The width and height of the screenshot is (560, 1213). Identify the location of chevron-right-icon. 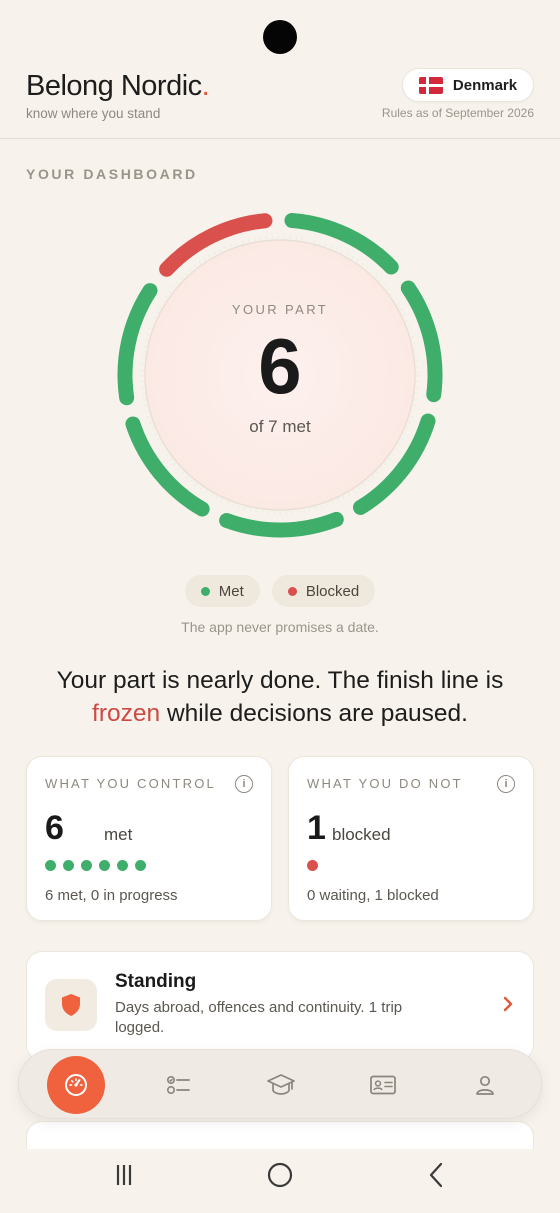
(508, 1004).